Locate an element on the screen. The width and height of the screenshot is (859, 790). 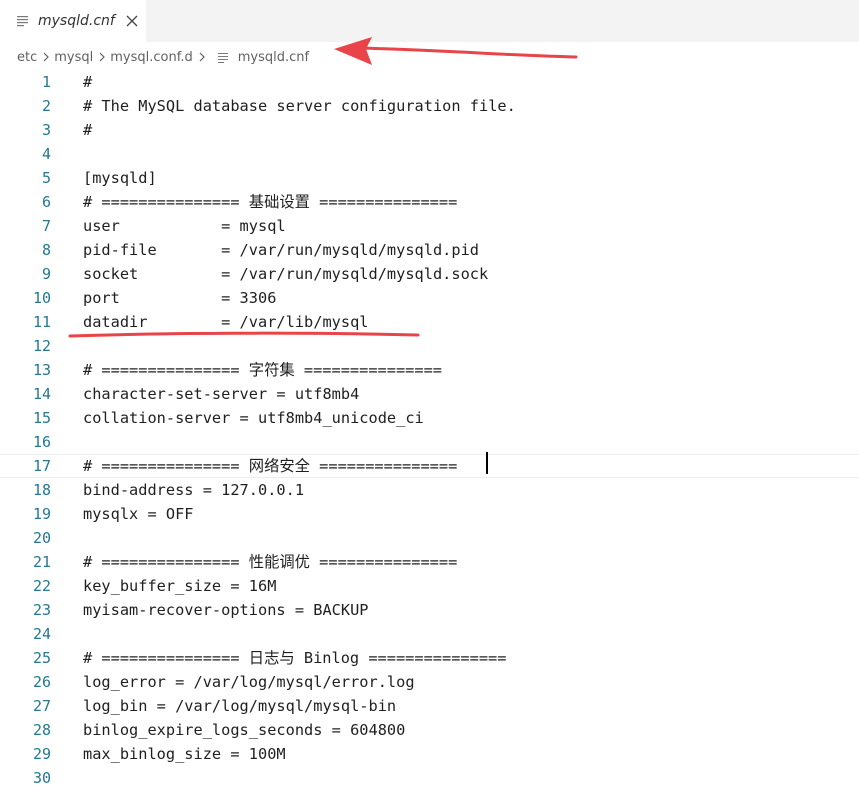
line-number: 6 is located at coordinates (46, 202).